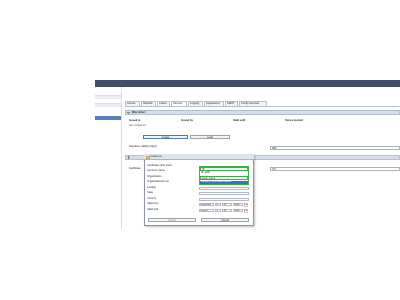  Describe the element at coordinates (238, 210) in the screenshot. I see `valid-until-year: 2028` at that location.